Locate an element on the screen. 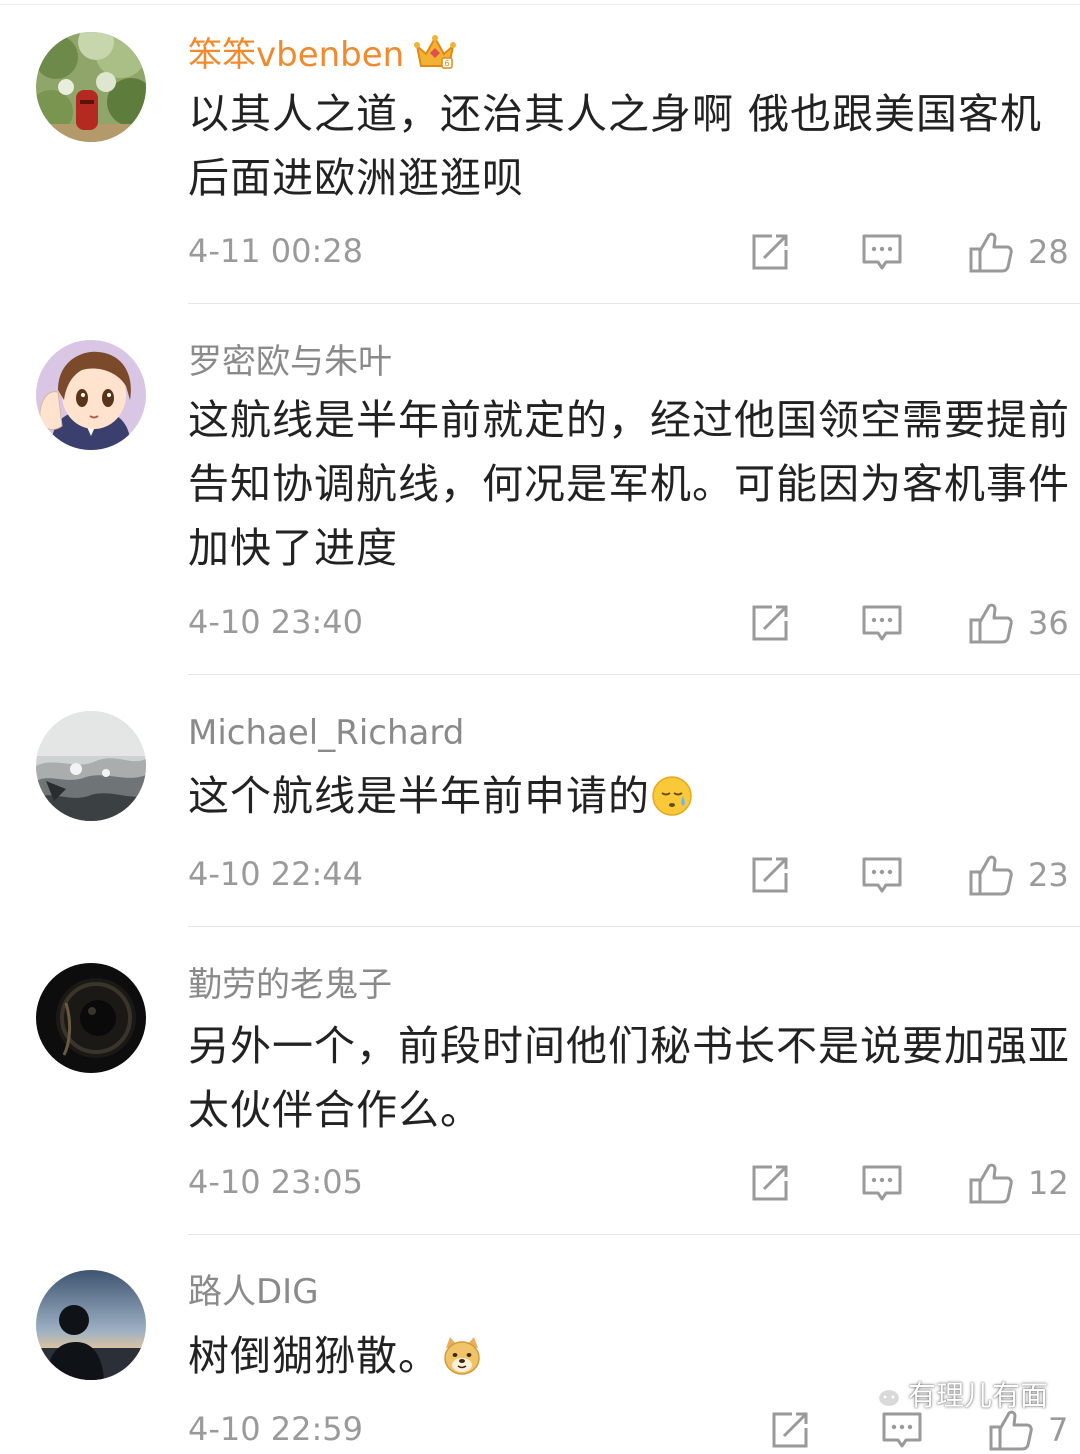 This screenshot has height=1454, width=1080. sweat-face-emoji is located at coordinates (672, 796).